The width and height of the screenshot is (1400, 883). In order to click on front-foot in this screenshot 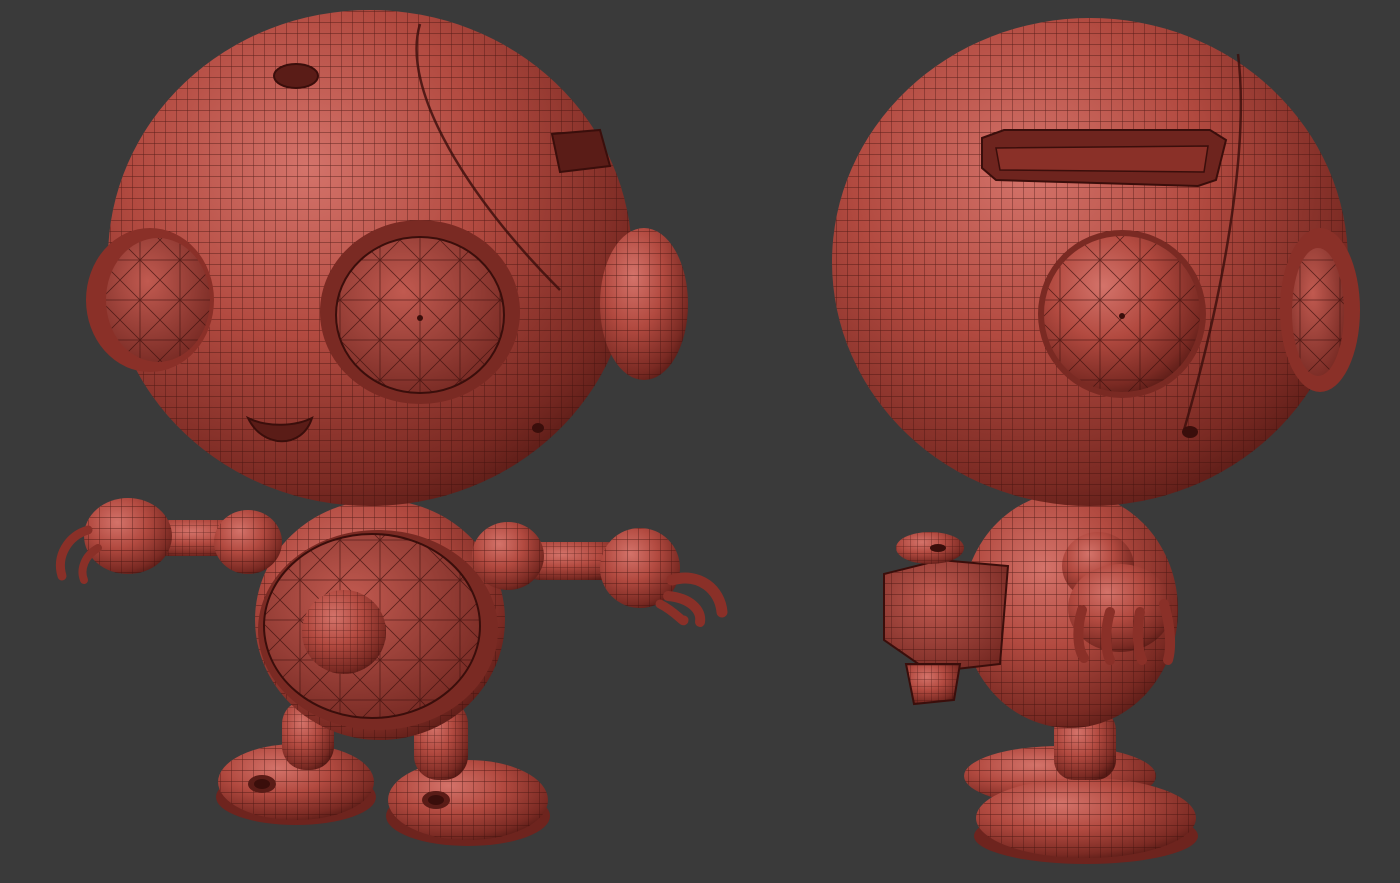, I will do `click(1086, 821)`.